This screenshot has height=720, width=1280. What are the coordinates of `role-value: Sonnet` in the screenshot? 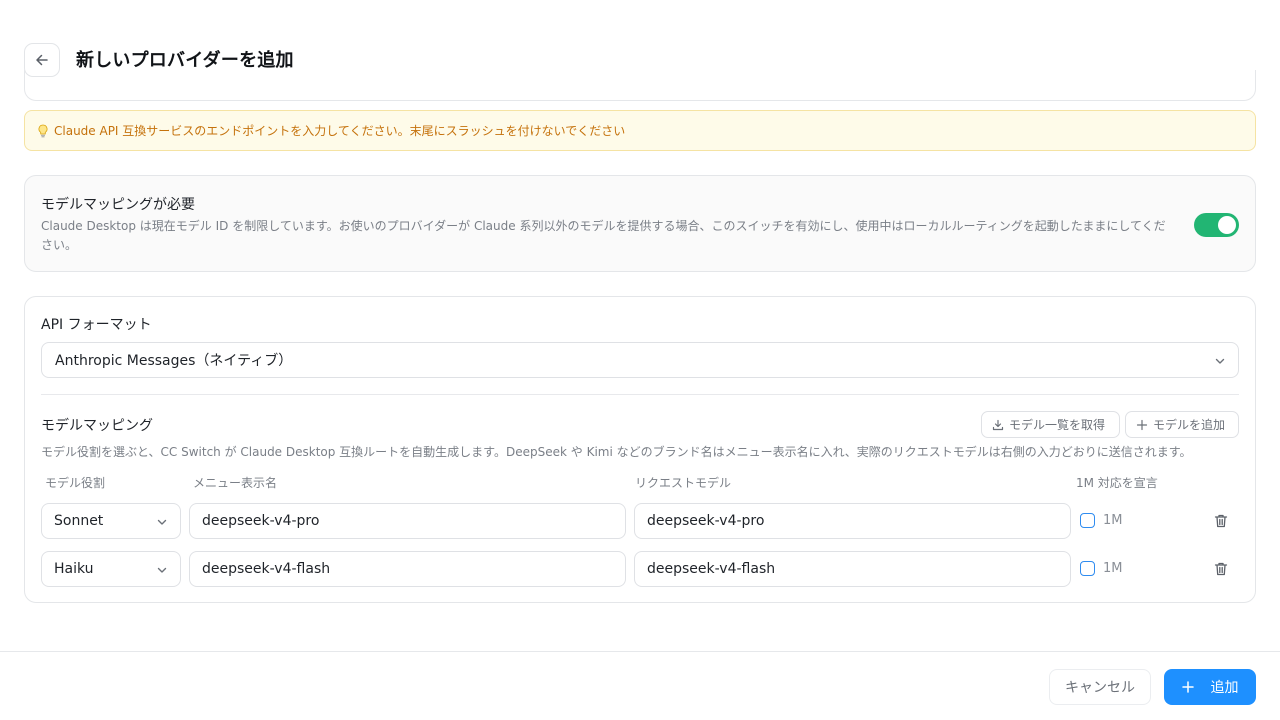 It's located at (79, 521).